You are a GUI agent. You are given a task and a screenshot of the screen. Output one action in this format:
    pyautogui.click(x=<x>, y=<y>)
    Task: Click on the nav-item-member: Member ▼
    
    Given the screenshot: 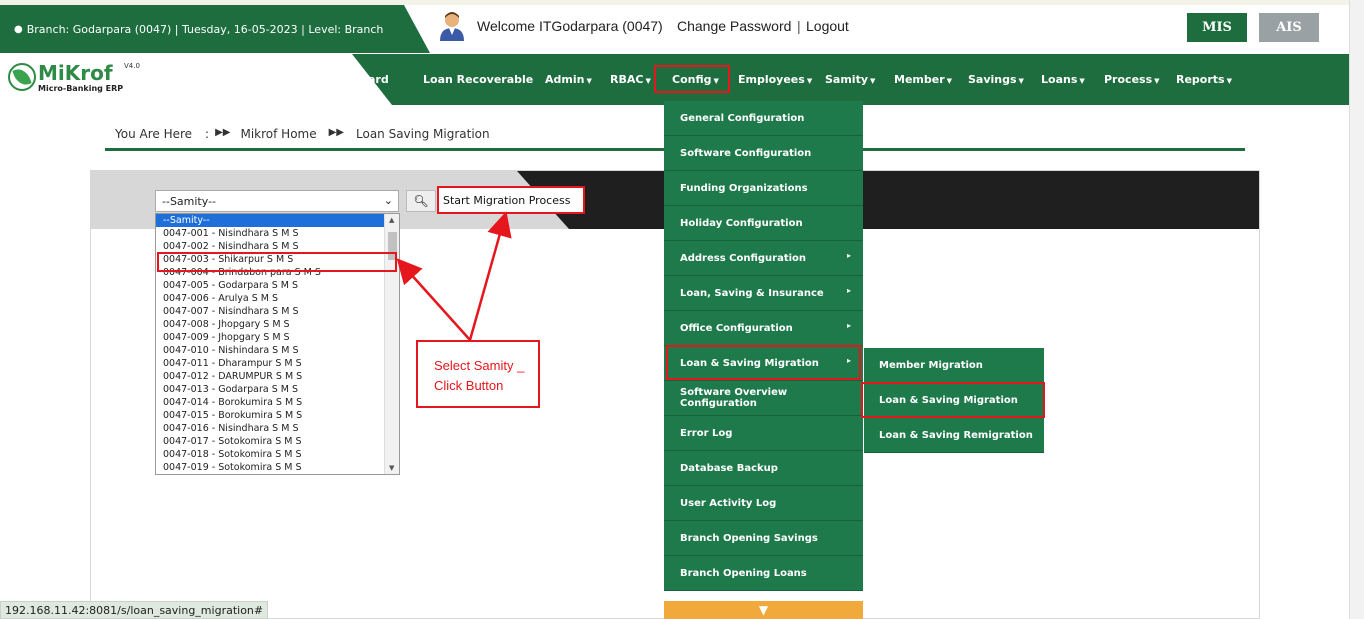 What is the action you would take?
    pyautogui.click(x=923, y=79)
    